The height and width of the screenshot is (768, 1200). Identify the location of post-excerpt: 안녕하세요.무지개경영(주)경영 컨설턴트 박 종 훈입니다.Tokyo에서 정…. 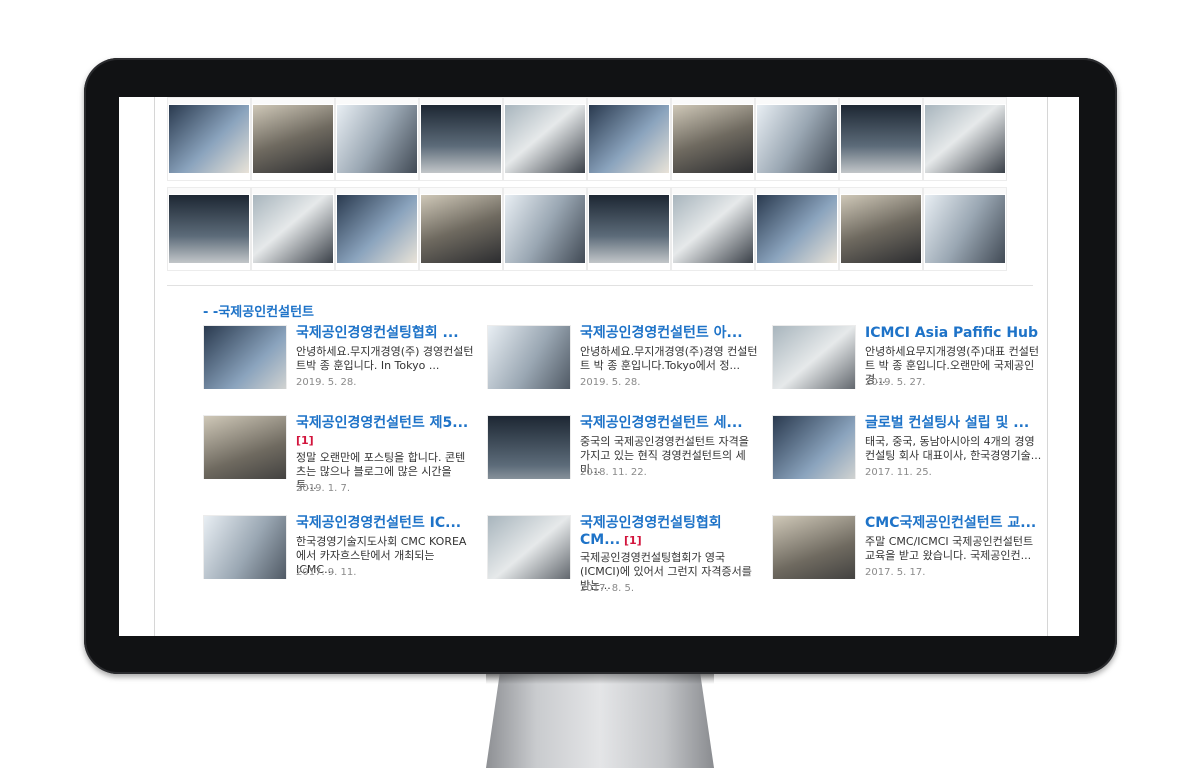
(669, 358).